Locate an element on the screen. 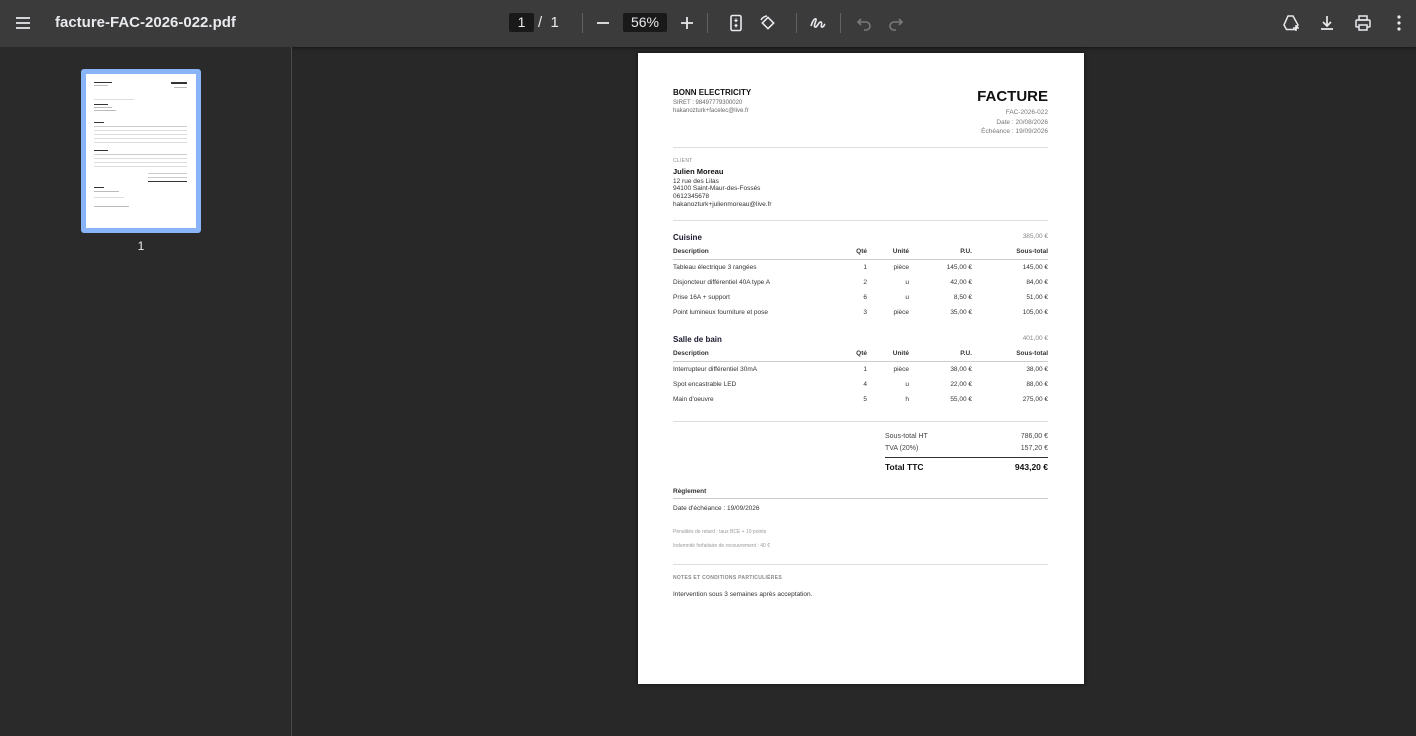  redo-icon is located at coordinates (896, 24).